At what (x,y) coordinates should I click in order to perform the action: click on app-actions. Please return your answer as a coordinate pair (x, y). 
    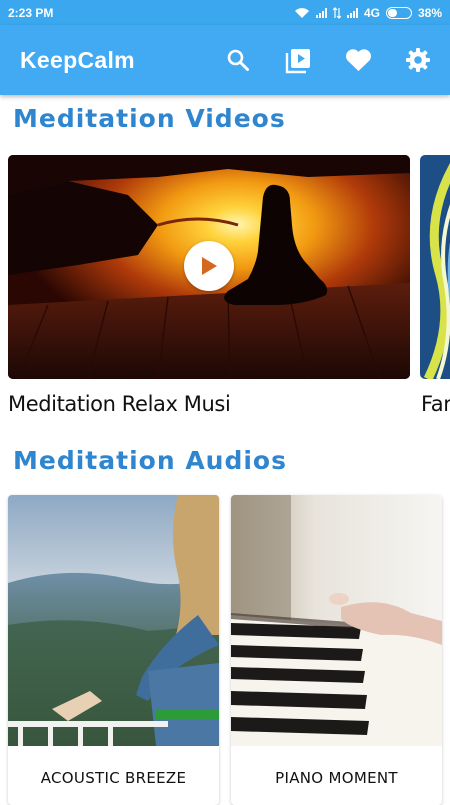
    Looking at the image, I should click on (328, 60).